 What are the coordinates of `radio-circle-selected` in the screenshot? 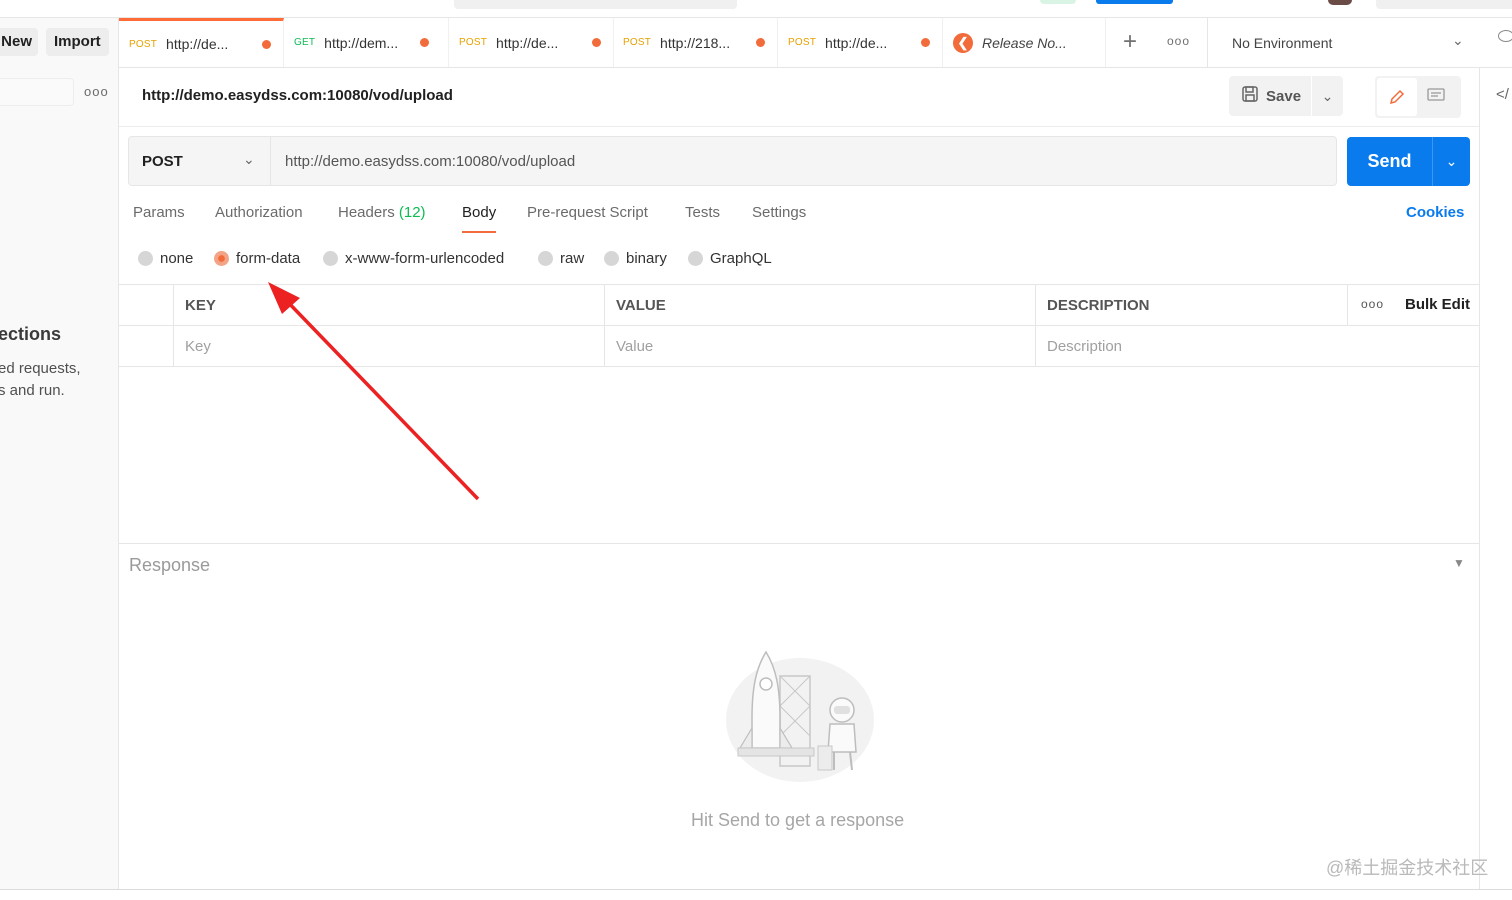 It's located at (221, 258).